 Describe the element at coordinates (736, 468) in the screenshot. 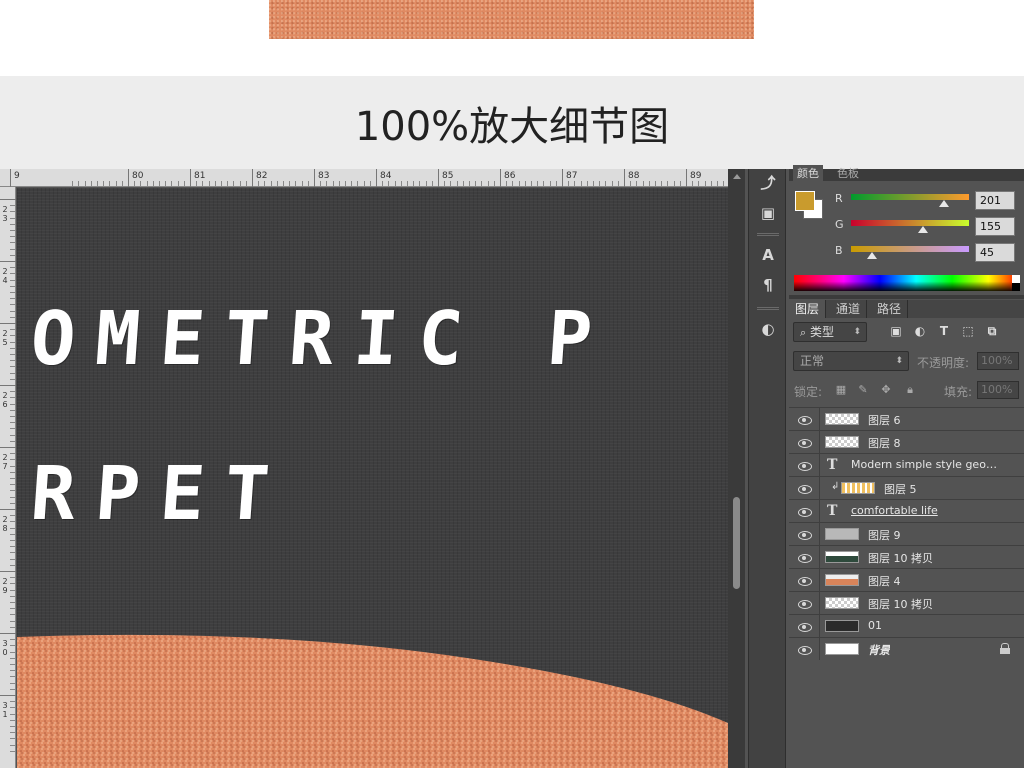

I see `vertical-scrollbar` at that location.